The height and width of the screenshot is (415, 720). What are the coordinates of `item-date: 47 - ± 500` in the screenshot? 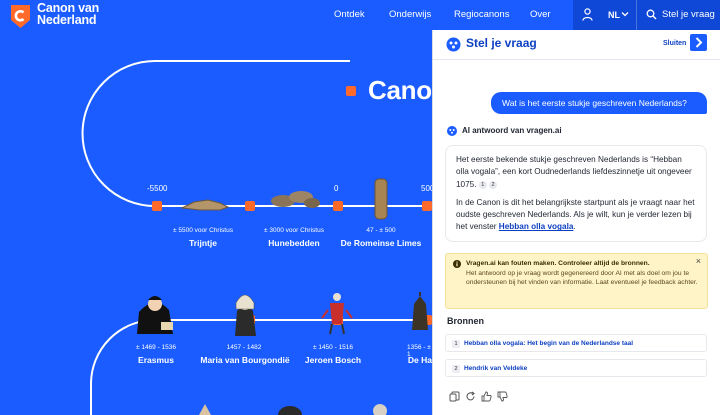 It's located at (381, 230).